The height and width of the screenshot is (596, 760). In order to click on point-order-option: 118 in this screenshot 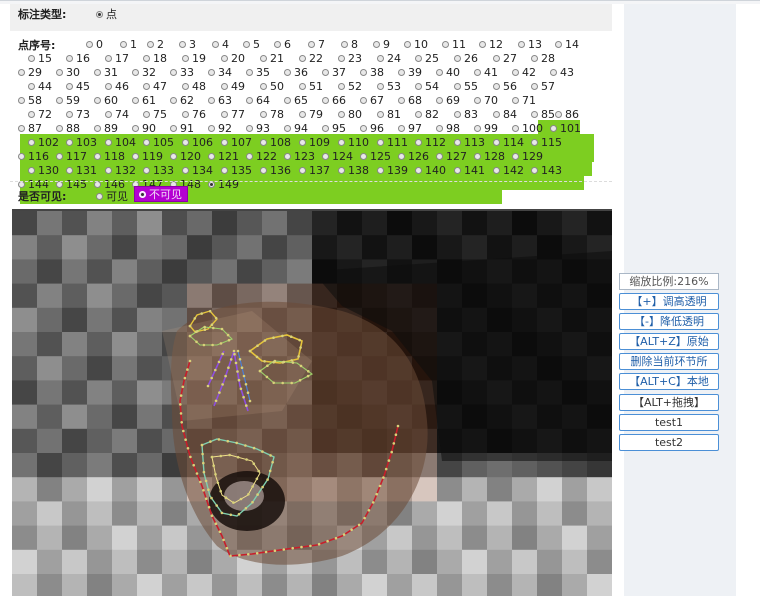, I will do `click(109, 156)`.